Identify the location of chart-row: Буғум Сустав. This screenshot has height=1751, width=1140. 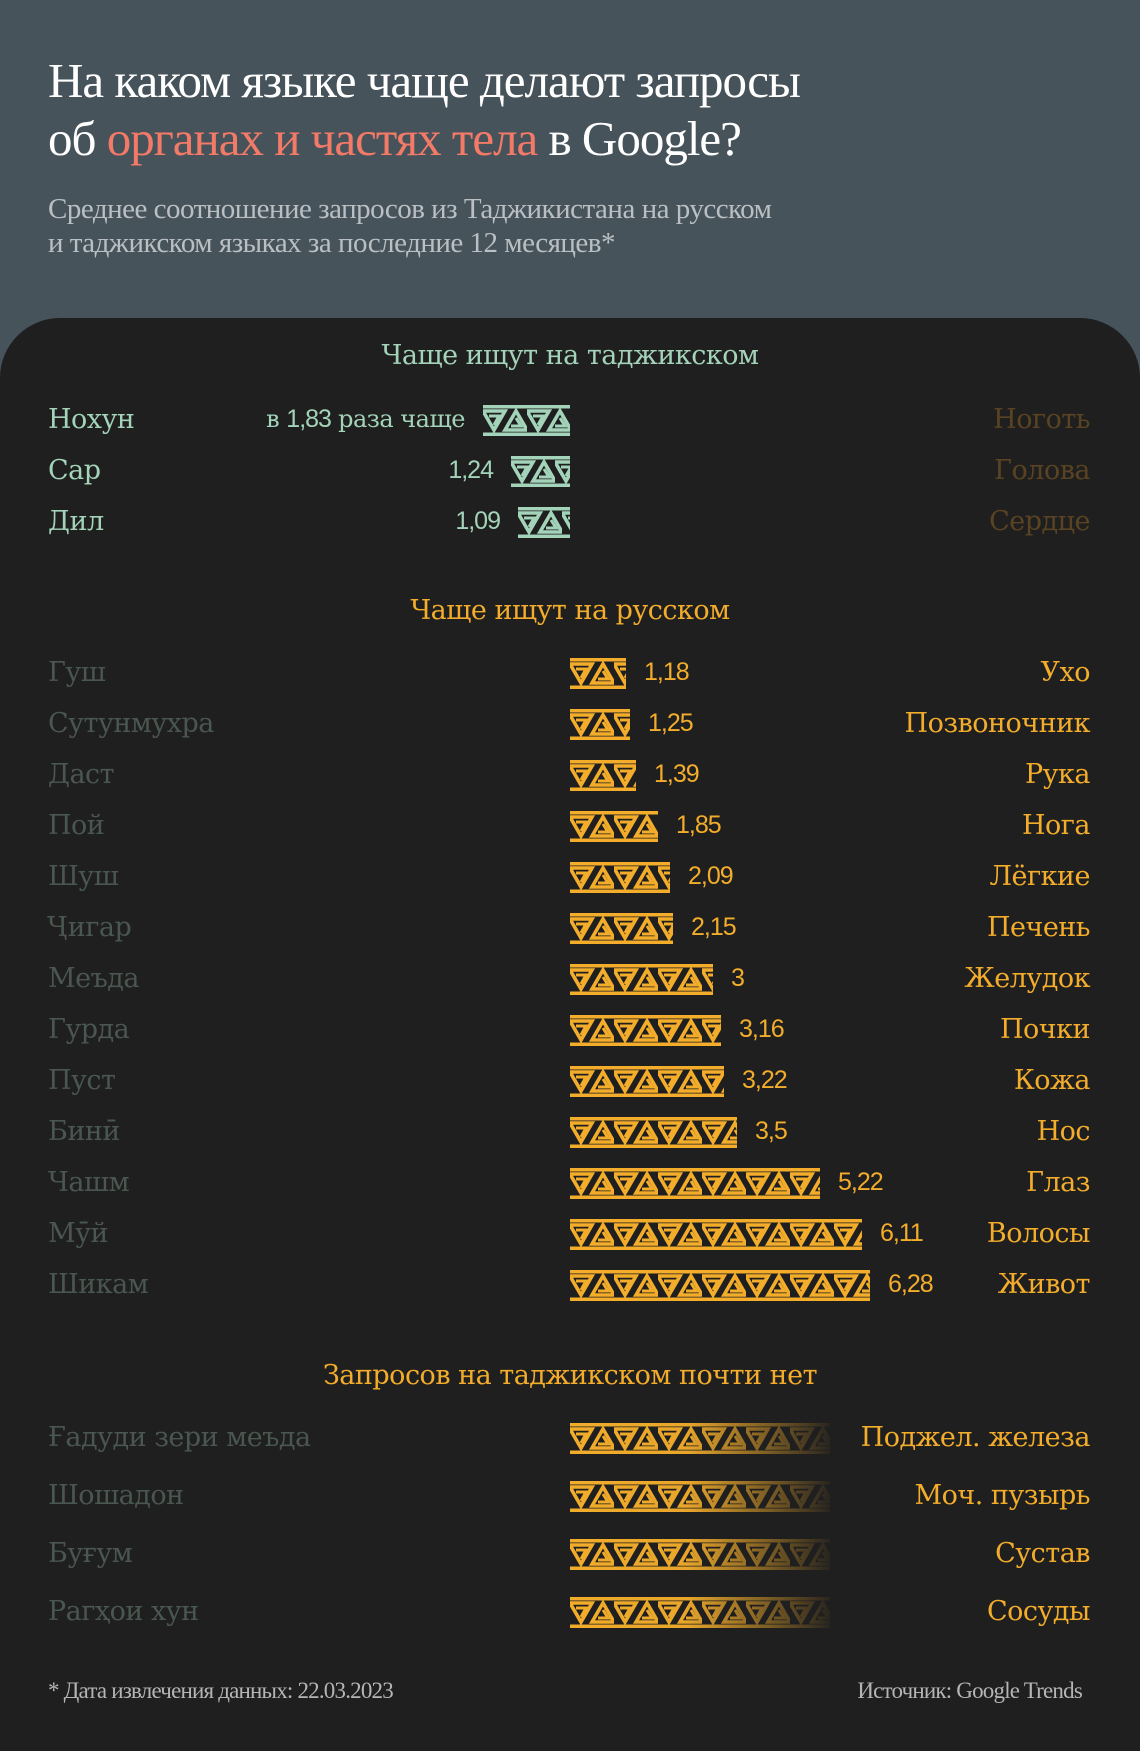
(570, 1554).